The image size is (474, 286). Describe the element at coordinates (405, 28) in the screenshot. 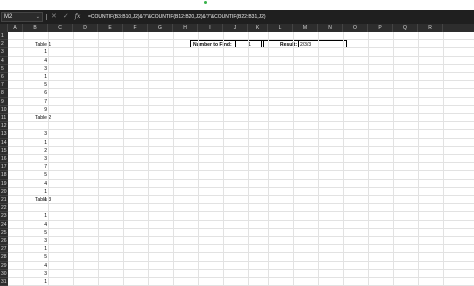

I see `column-header-q: Q` at that location.